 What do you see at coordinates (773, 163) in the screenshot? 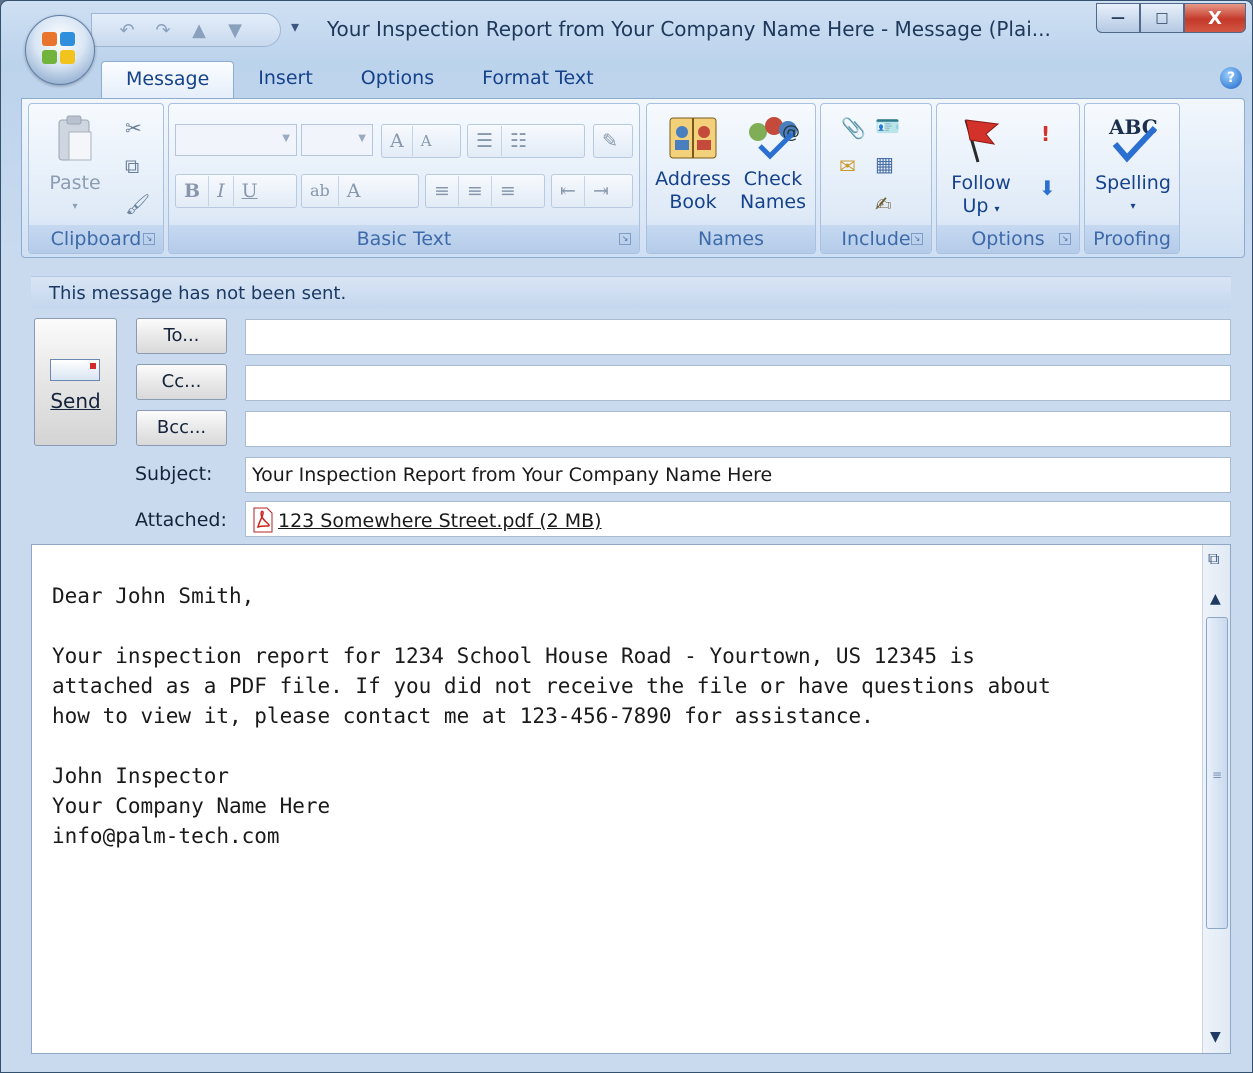
I see `check-names-button: @ Check Names` at bounding box center [773, 163].